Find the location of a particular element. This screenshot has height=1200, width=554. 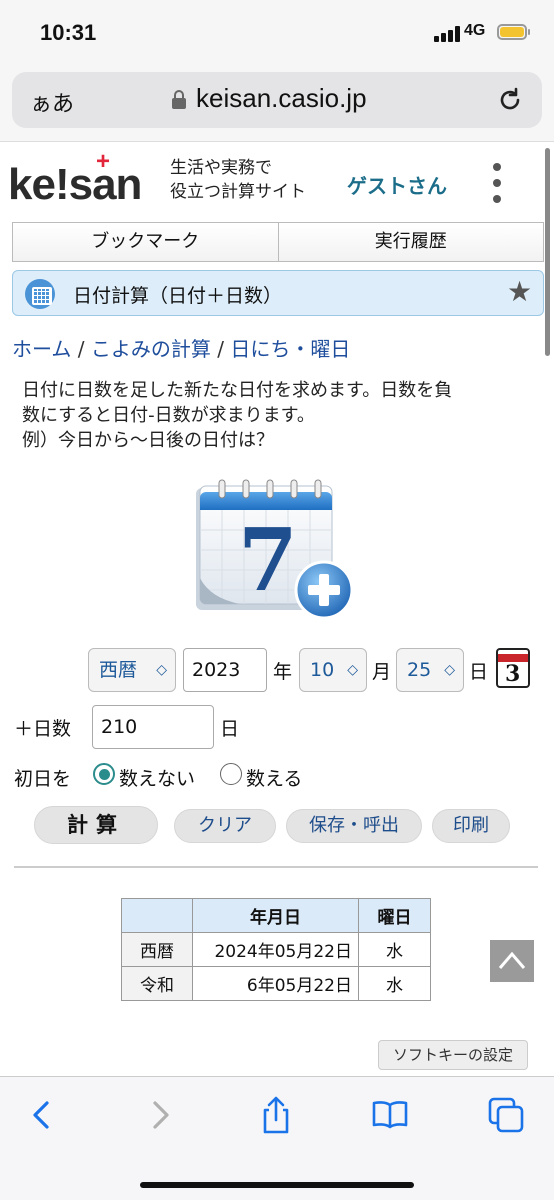

month-label: 月 is located at coordinates (382, 672).